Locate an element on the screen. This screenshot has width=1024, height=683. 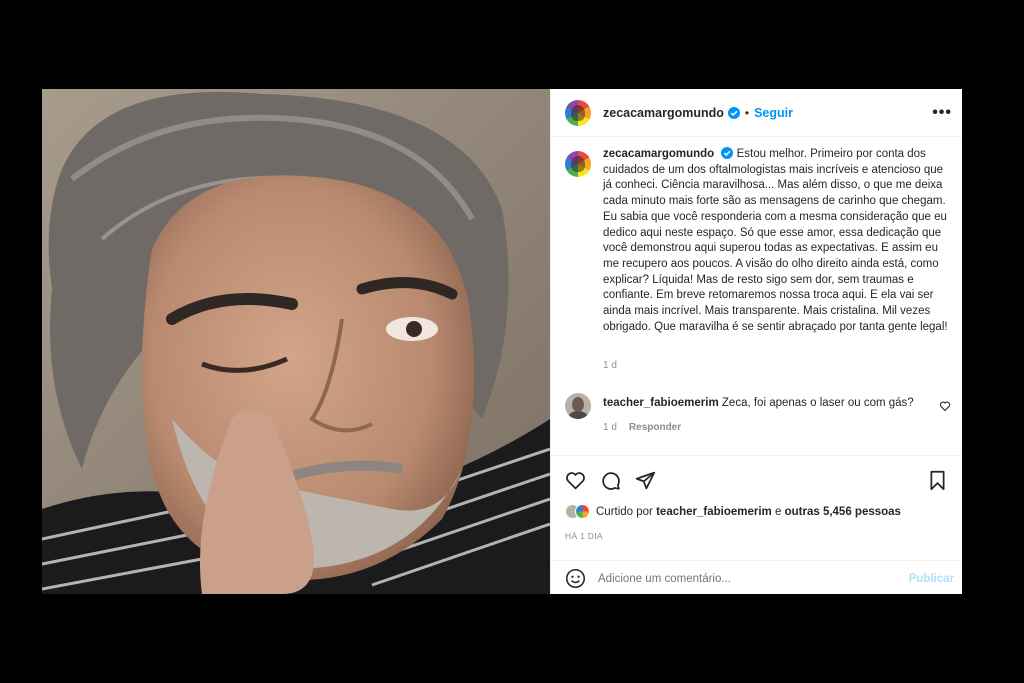
more-options-icon: ••• is located at coordinates (942, 113).